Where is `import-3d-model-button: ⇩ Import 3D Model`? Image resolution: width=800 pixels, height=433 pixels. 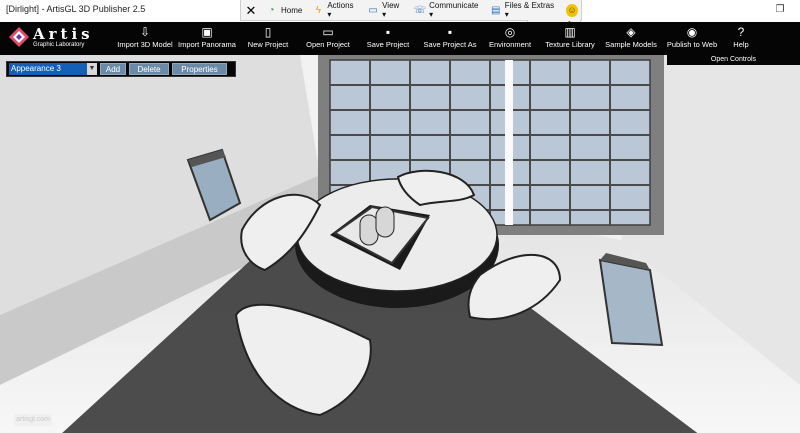
import-3d-model-button: ⇩ Import 3D Model is located at coordinates (145, 39).